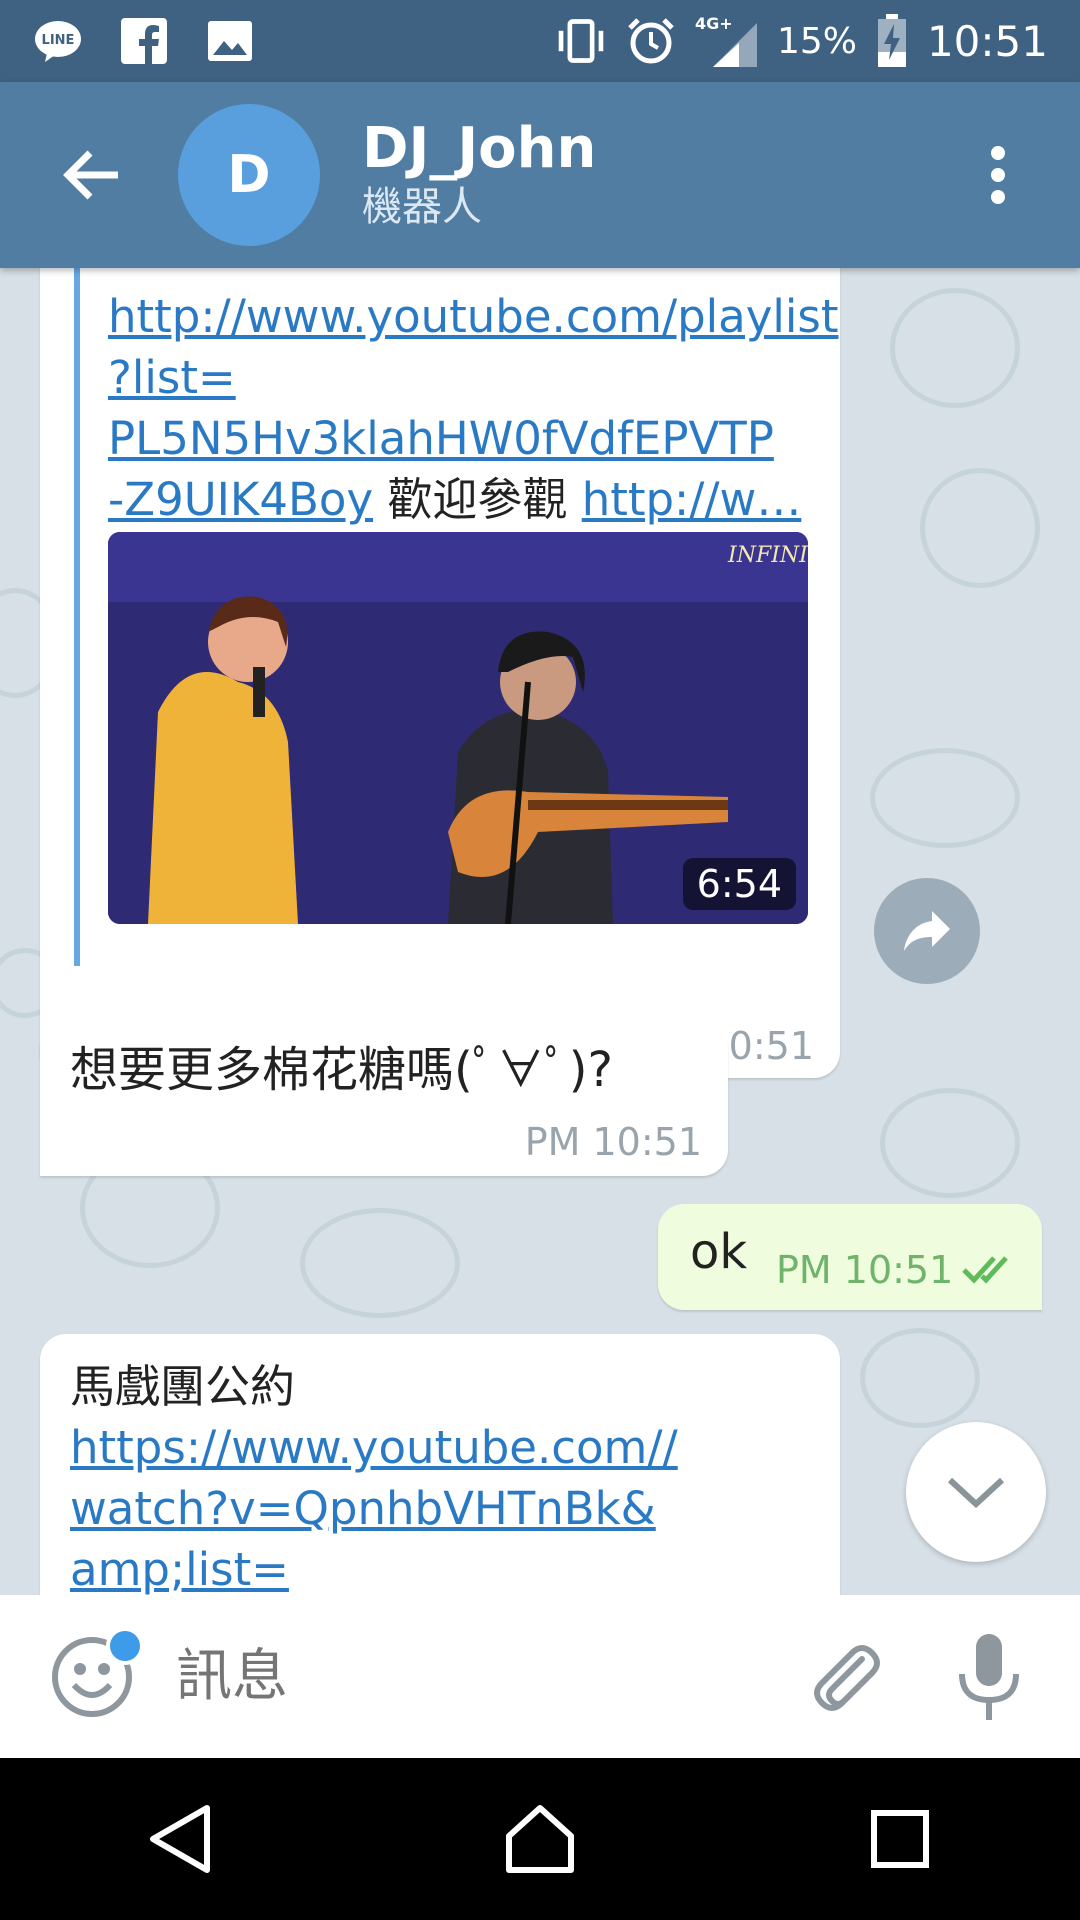 The width and height of the screenshot is (1080, 1920). What do you see at coordinates (987, 41) in the screenshot?
I see `clock: 10:51` at bounding box center [987, 41].